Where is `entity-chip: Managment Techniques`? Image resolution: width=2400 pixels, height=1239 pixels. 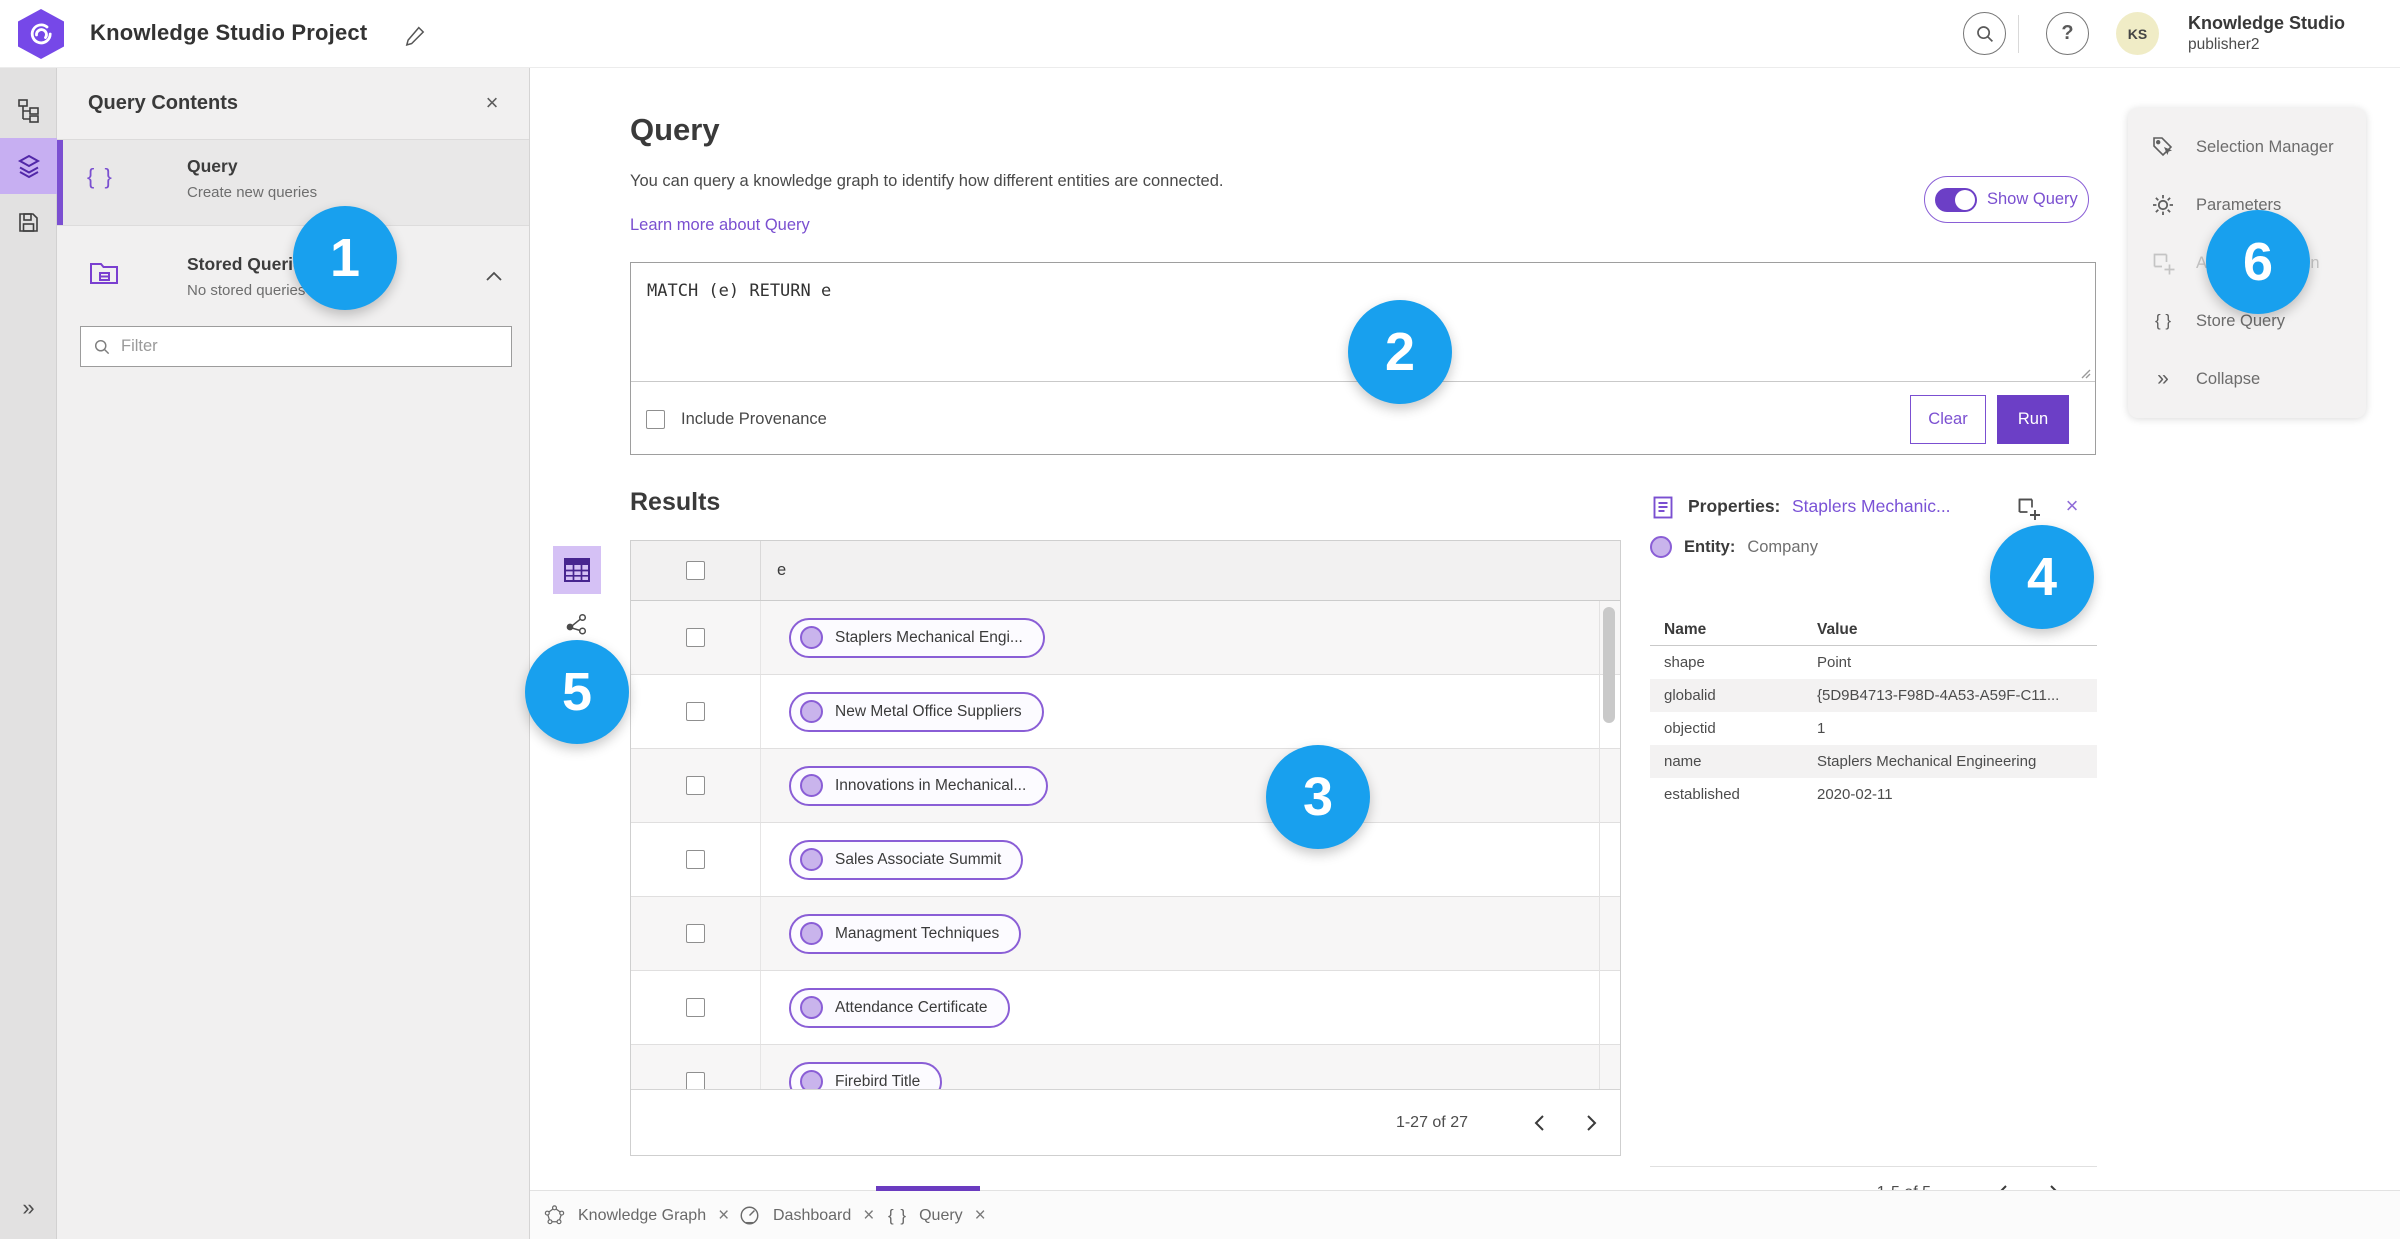
entity-chip: Managment Techniques is located at coordinates (905, 933).